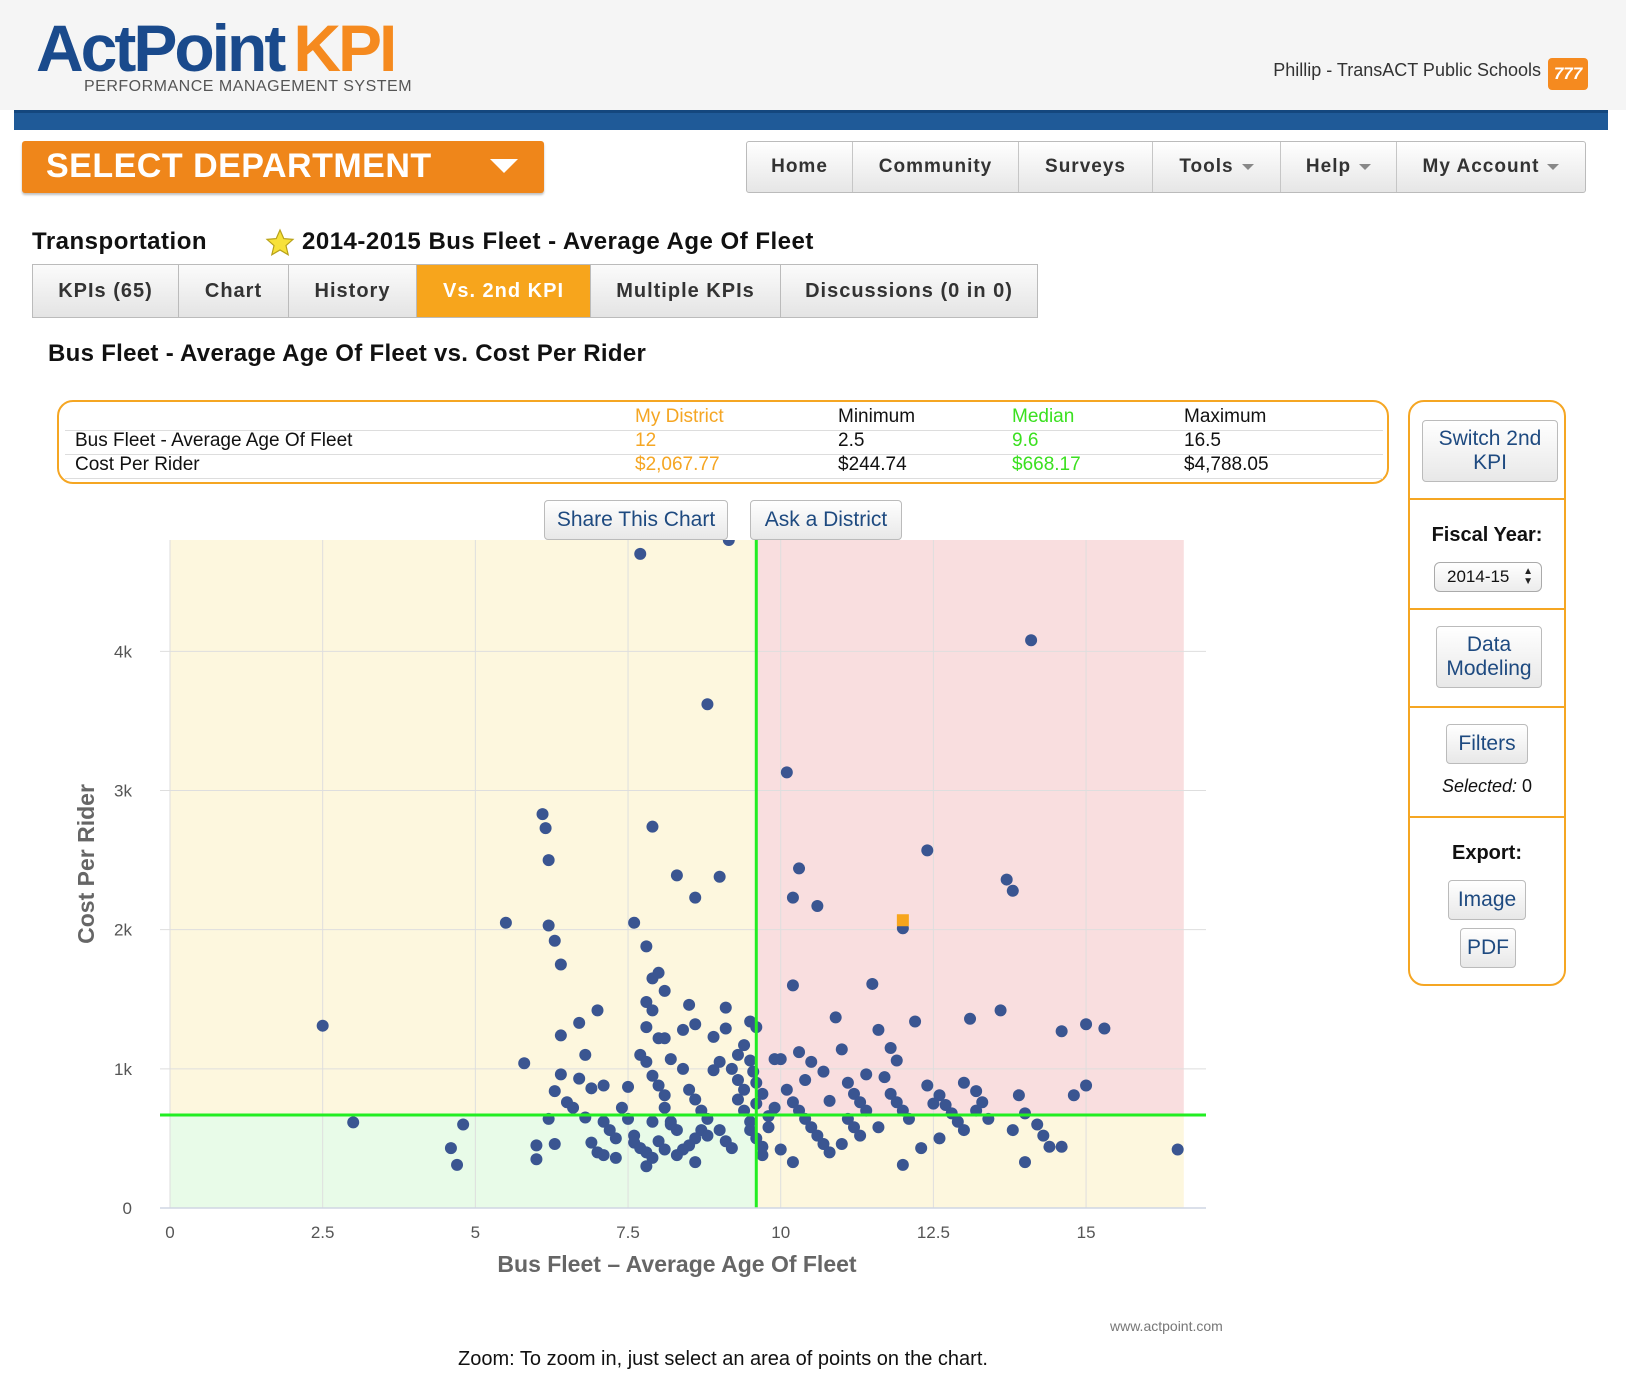  What do you see at coordinates (1339, 167) in the screenshot?
I see `nav-help: Help` at bounding box center [1339, 167].